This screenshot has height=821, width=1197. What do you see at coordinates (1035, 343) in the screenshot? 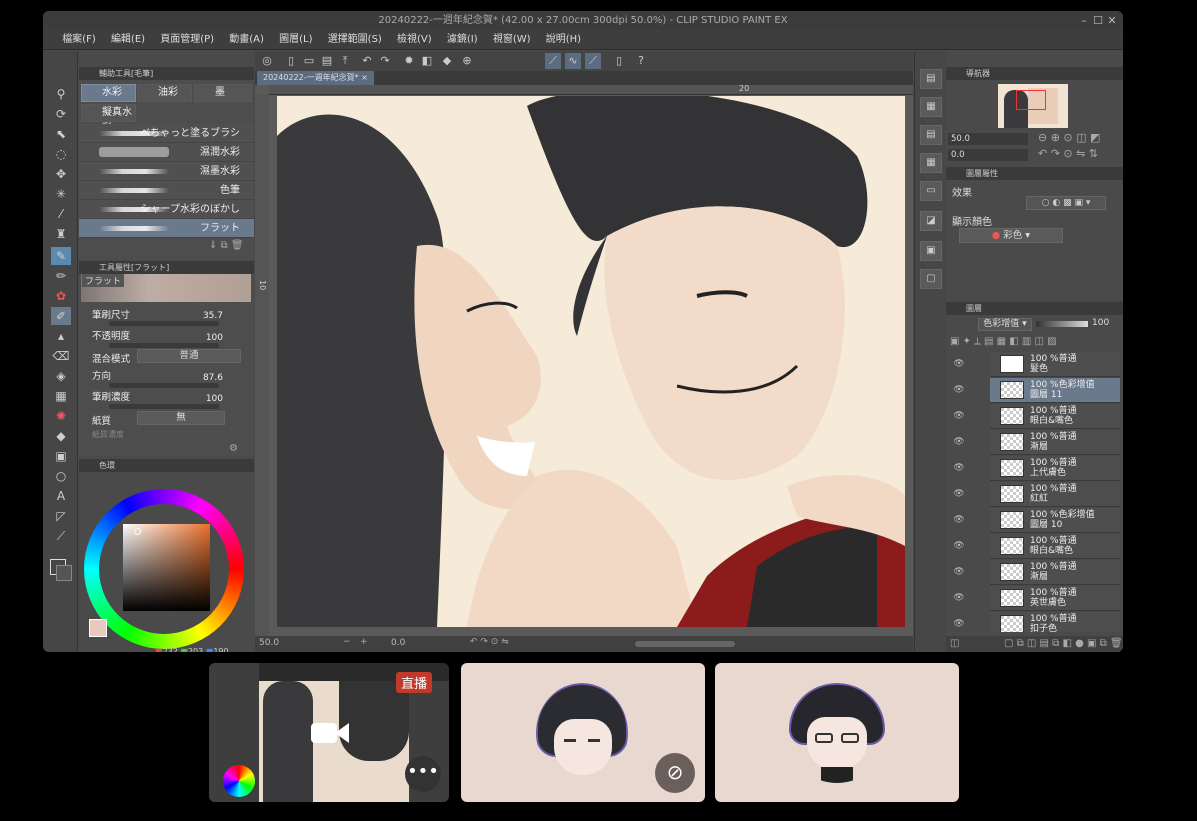
I see `layer-toolbar-icons: ▣ ✦ ⟂ ▤ ▦ ◧ ▥ ◫ ▨` at bounding box center [1035, 343].